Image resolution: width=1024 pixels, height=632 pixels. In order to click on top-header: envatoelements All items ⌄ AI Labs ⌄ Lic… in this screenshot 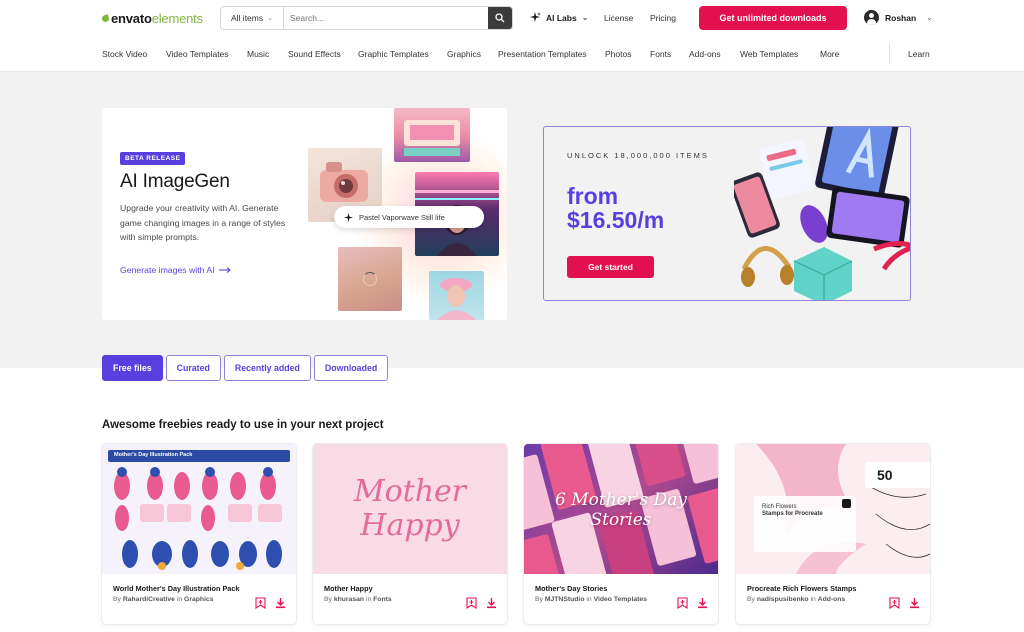, I will do `click(512, 18)`.